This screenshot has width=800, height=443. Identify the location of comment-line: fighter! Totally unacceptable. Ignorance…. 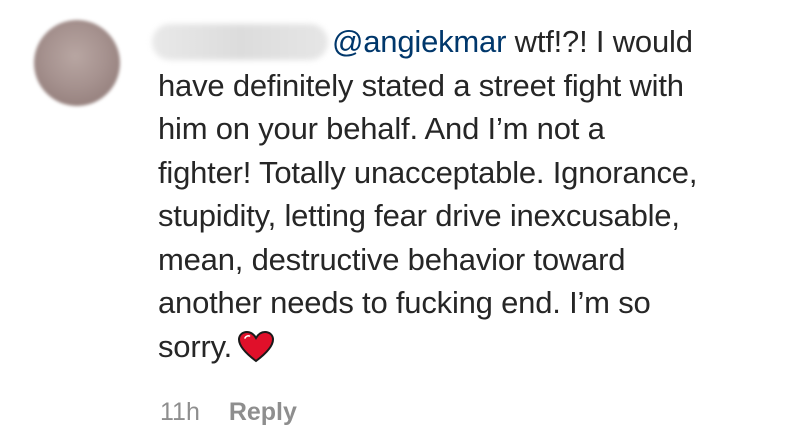
(428, 172).